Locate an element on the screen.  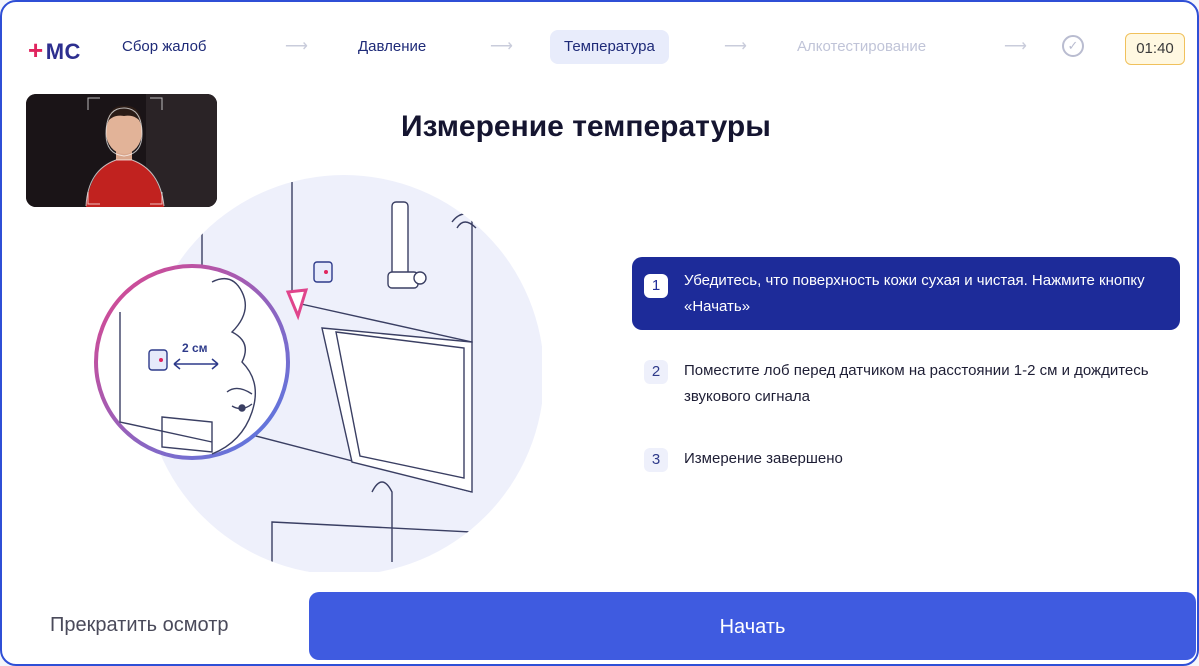
start-button: Начать is located at coordinates (752, 626).